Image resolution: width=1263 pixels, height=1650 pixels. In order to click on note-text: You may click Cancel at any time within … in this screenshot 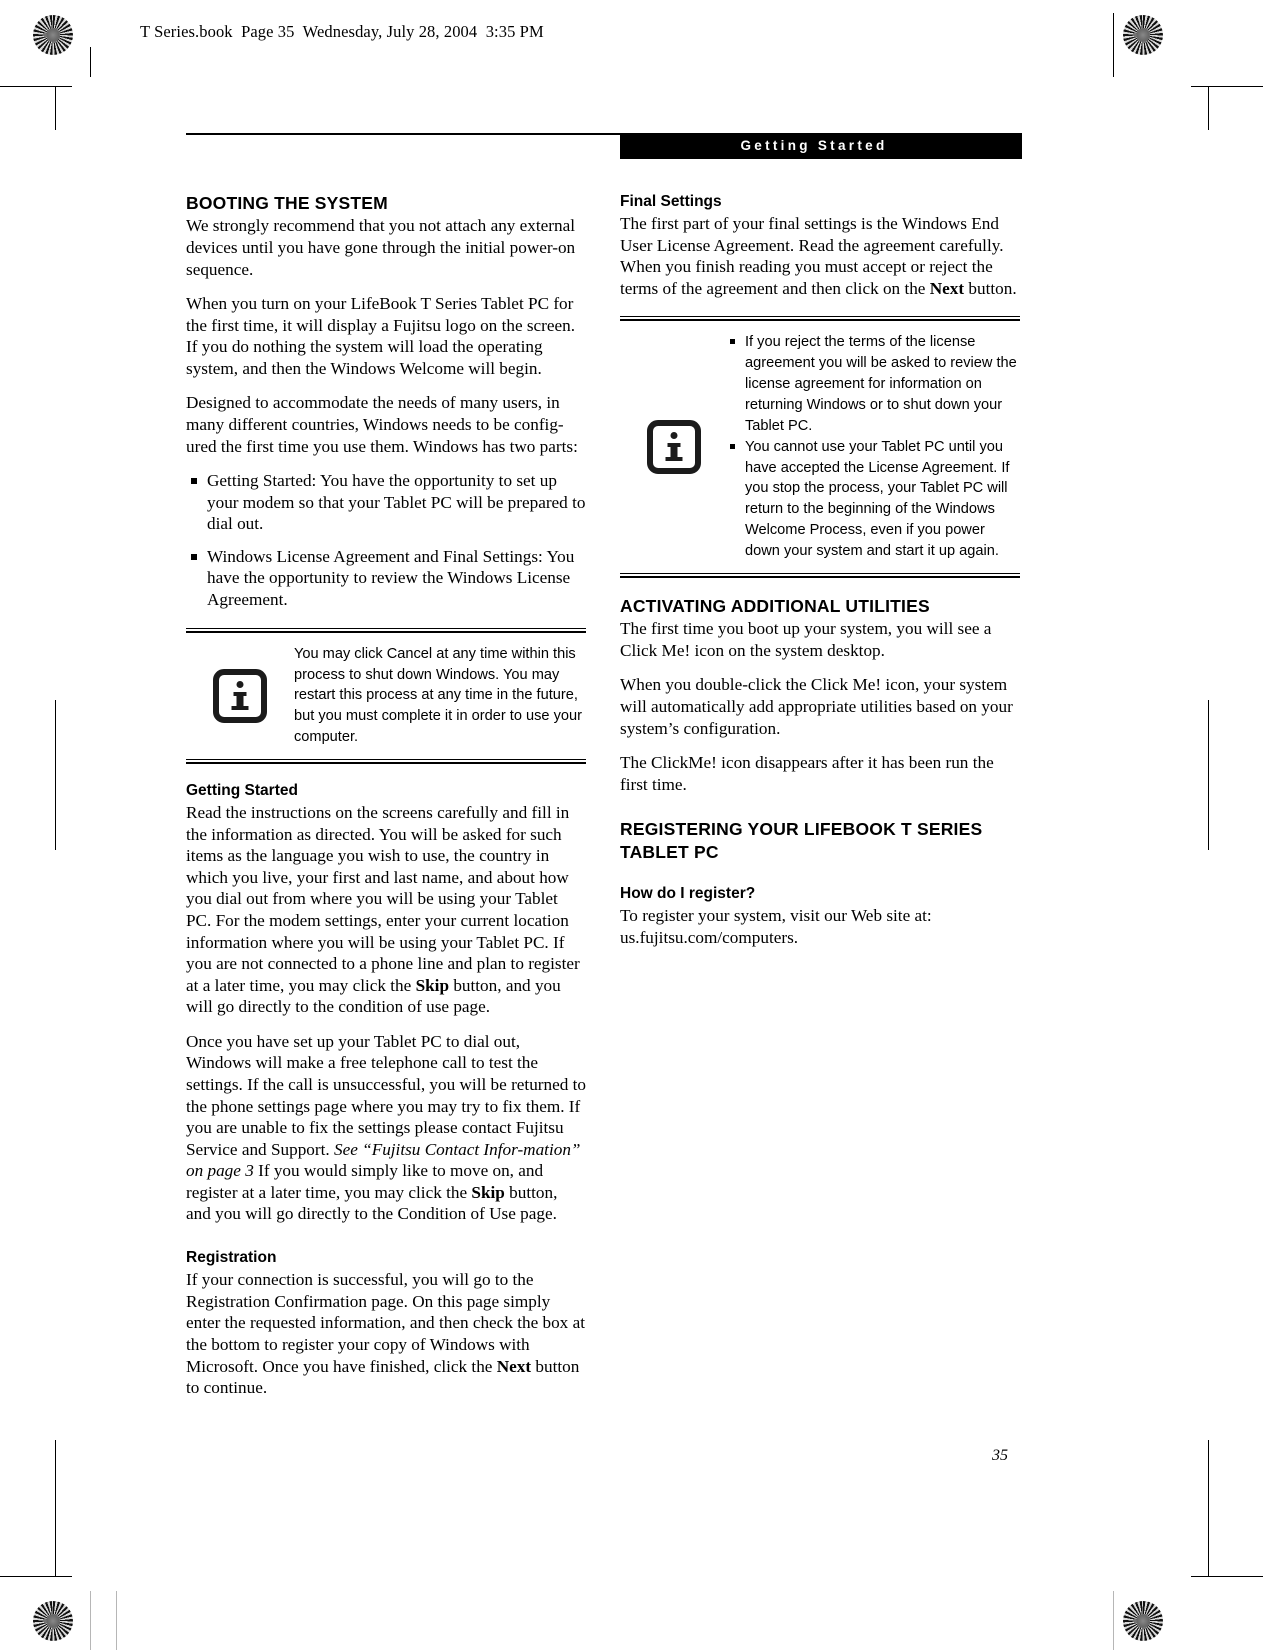, I will do `click(440, 696)`.